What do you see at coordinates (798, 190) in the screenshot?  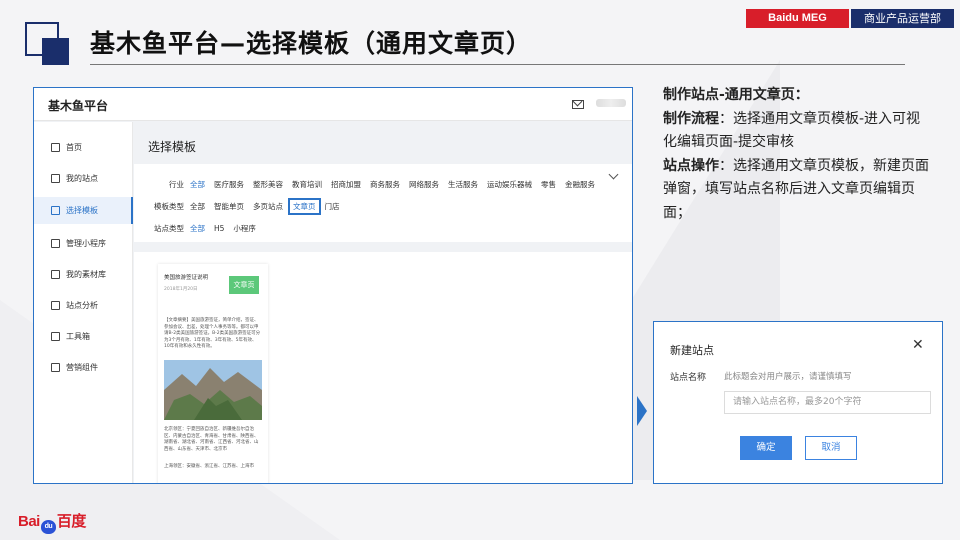 I see `operation-note: 站点操作：选择通用文章页模板，新建页面弹窗，填写站点名称后进入文章页编辑页面；` at bounding box center [798, 190].